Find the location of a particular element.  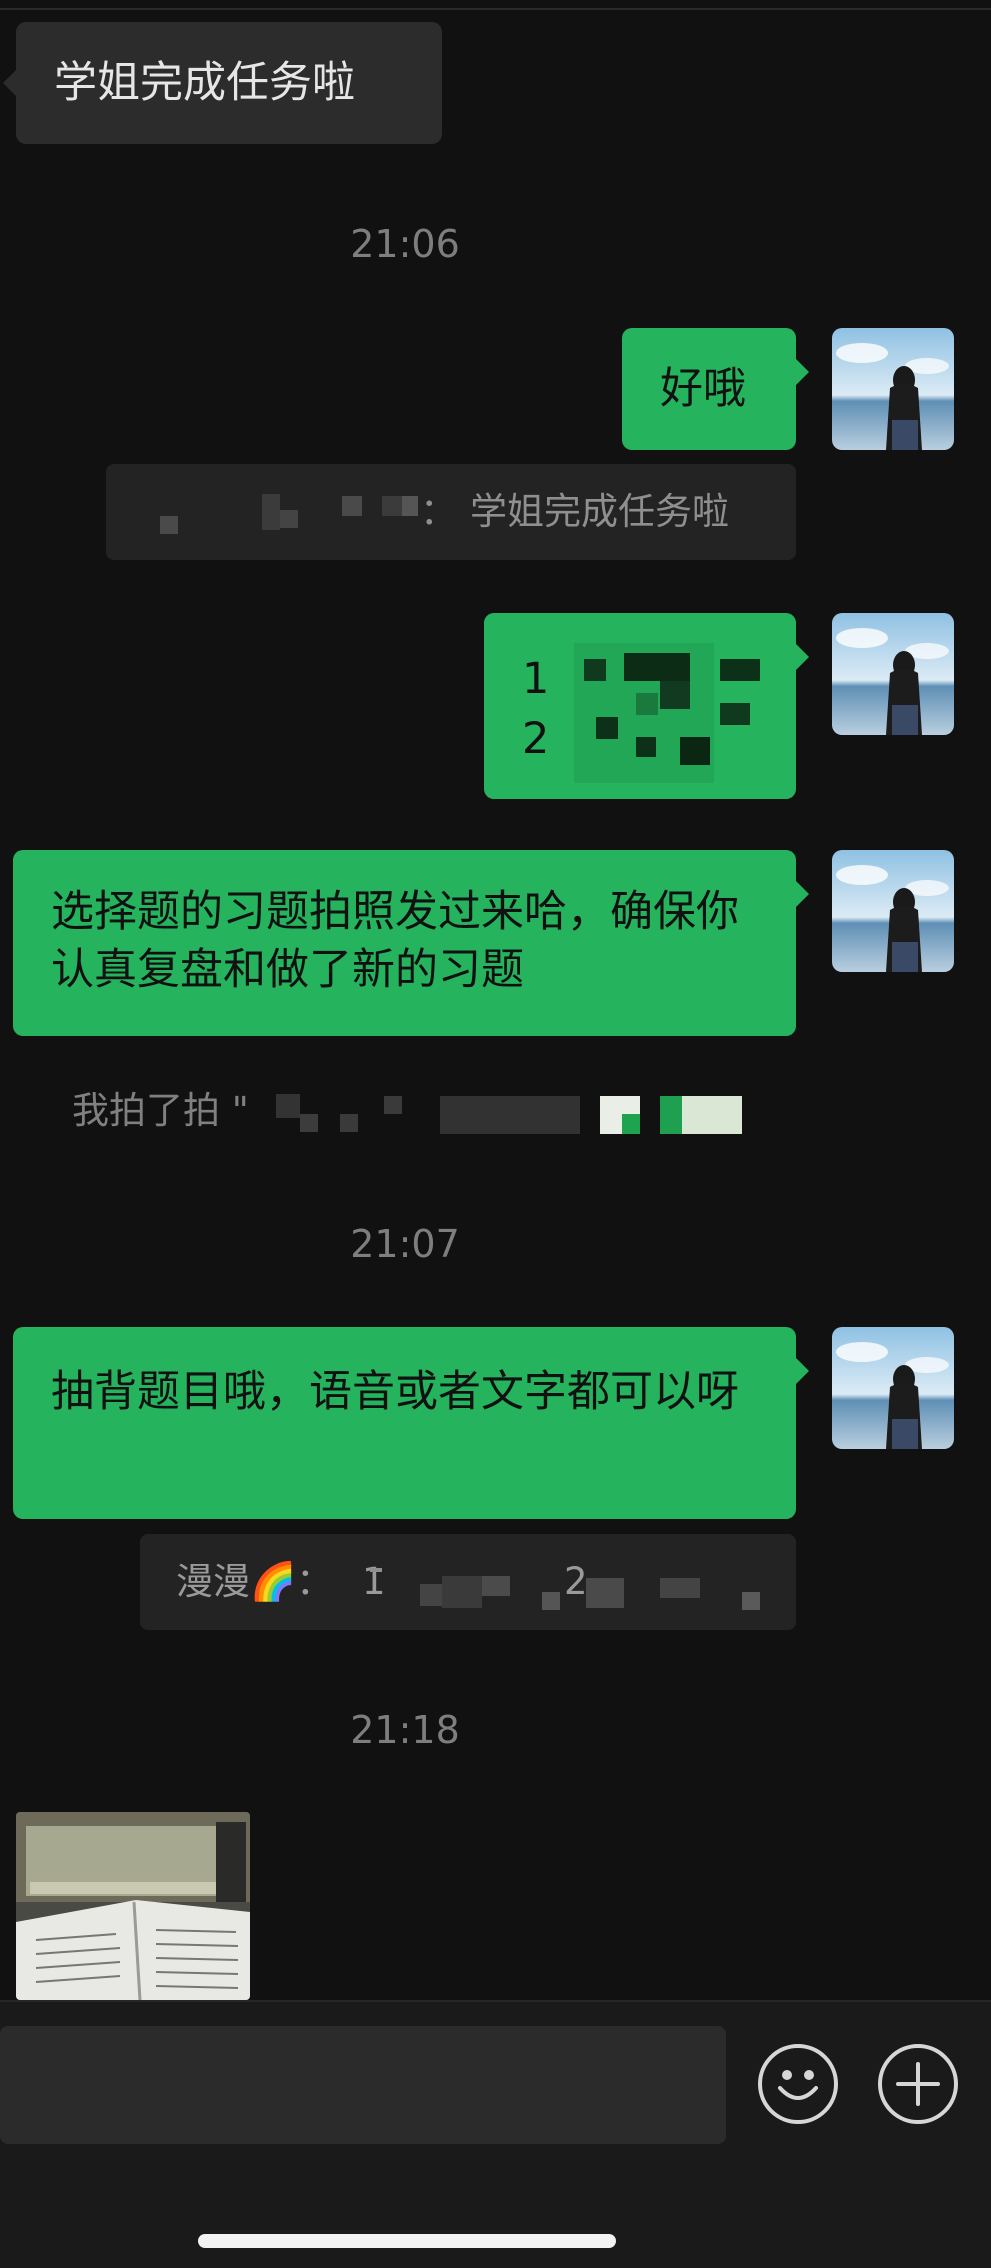

incoming-message: 学姐完成任务啦 is located at coordinates (222, 83).